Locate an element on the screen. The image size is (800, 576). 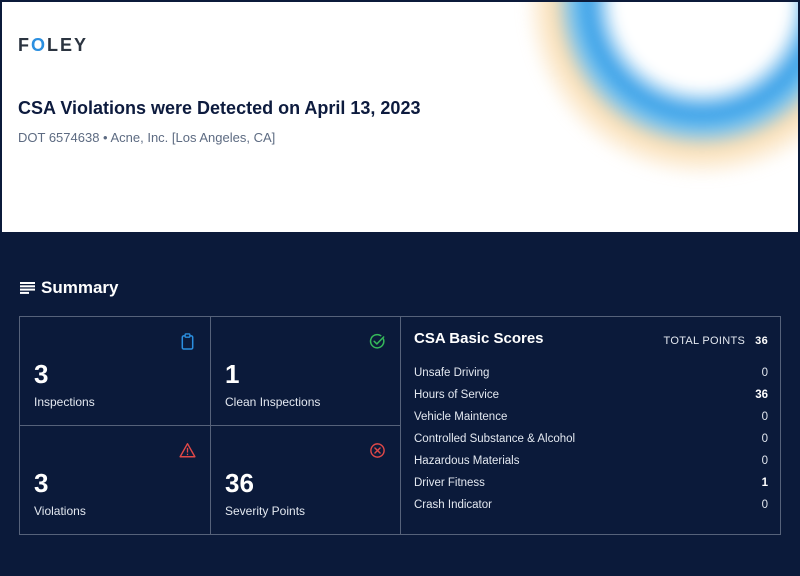
score-row-vehicle-maintence: Vehicle Maintence 0 is located at coordinates (591, 422).